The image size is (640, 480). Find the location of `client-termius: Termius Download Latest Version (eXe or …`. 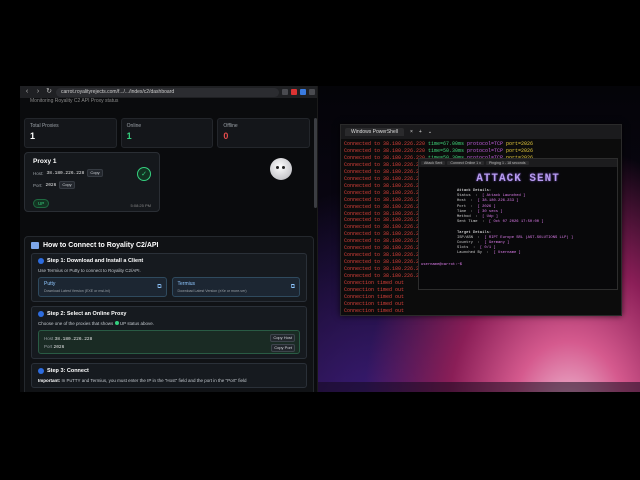

client-termius: Termius Download Latest Version (eXe or … is located at coordinates (235, 287).